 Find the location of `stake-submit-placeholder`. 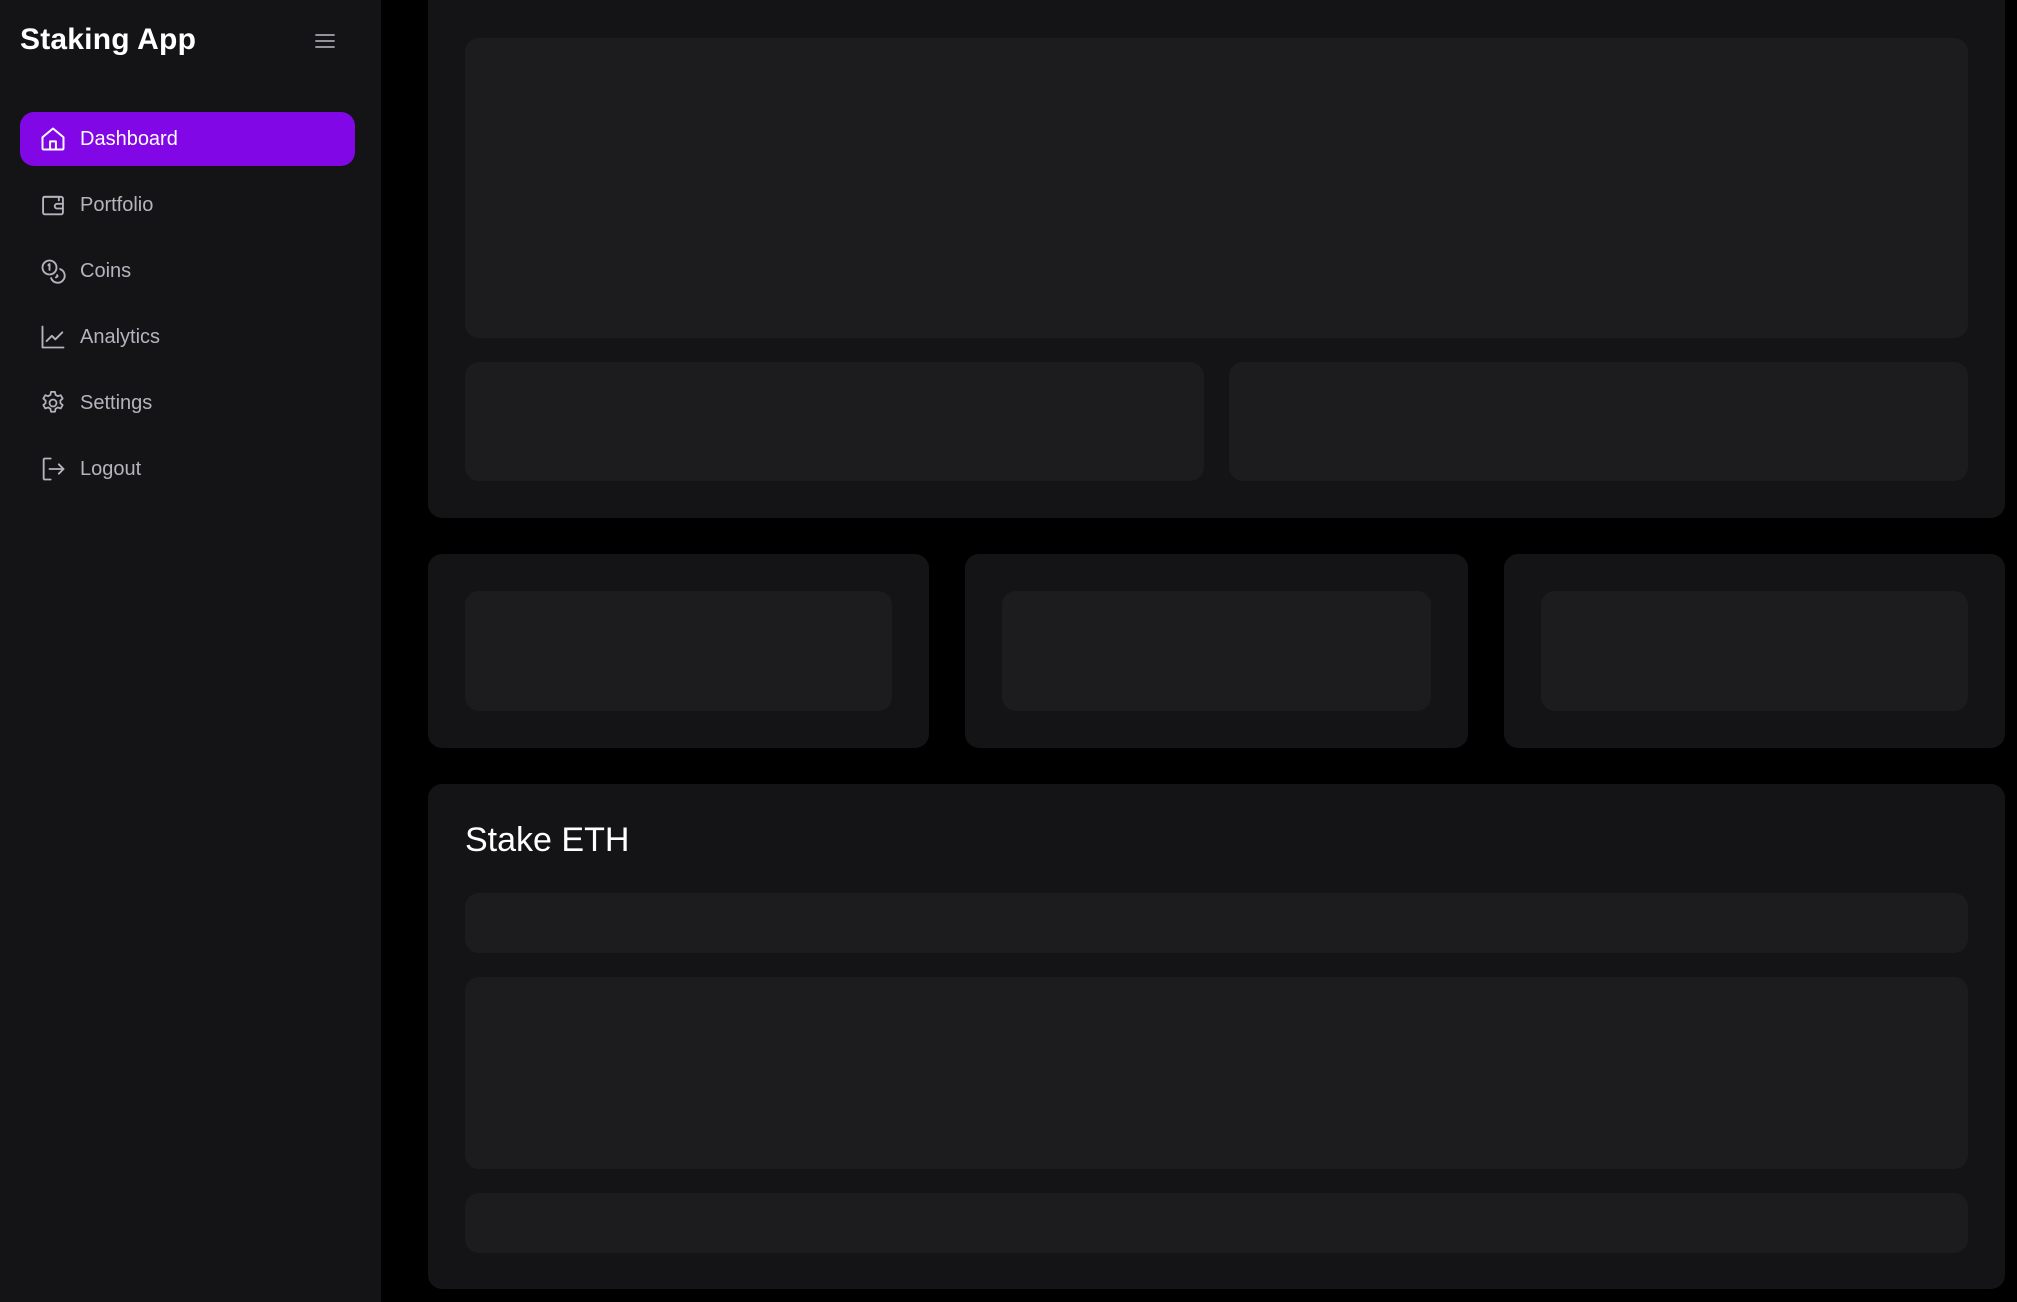

stake-submit-placeholder is located at coordinates (1216, 1223).